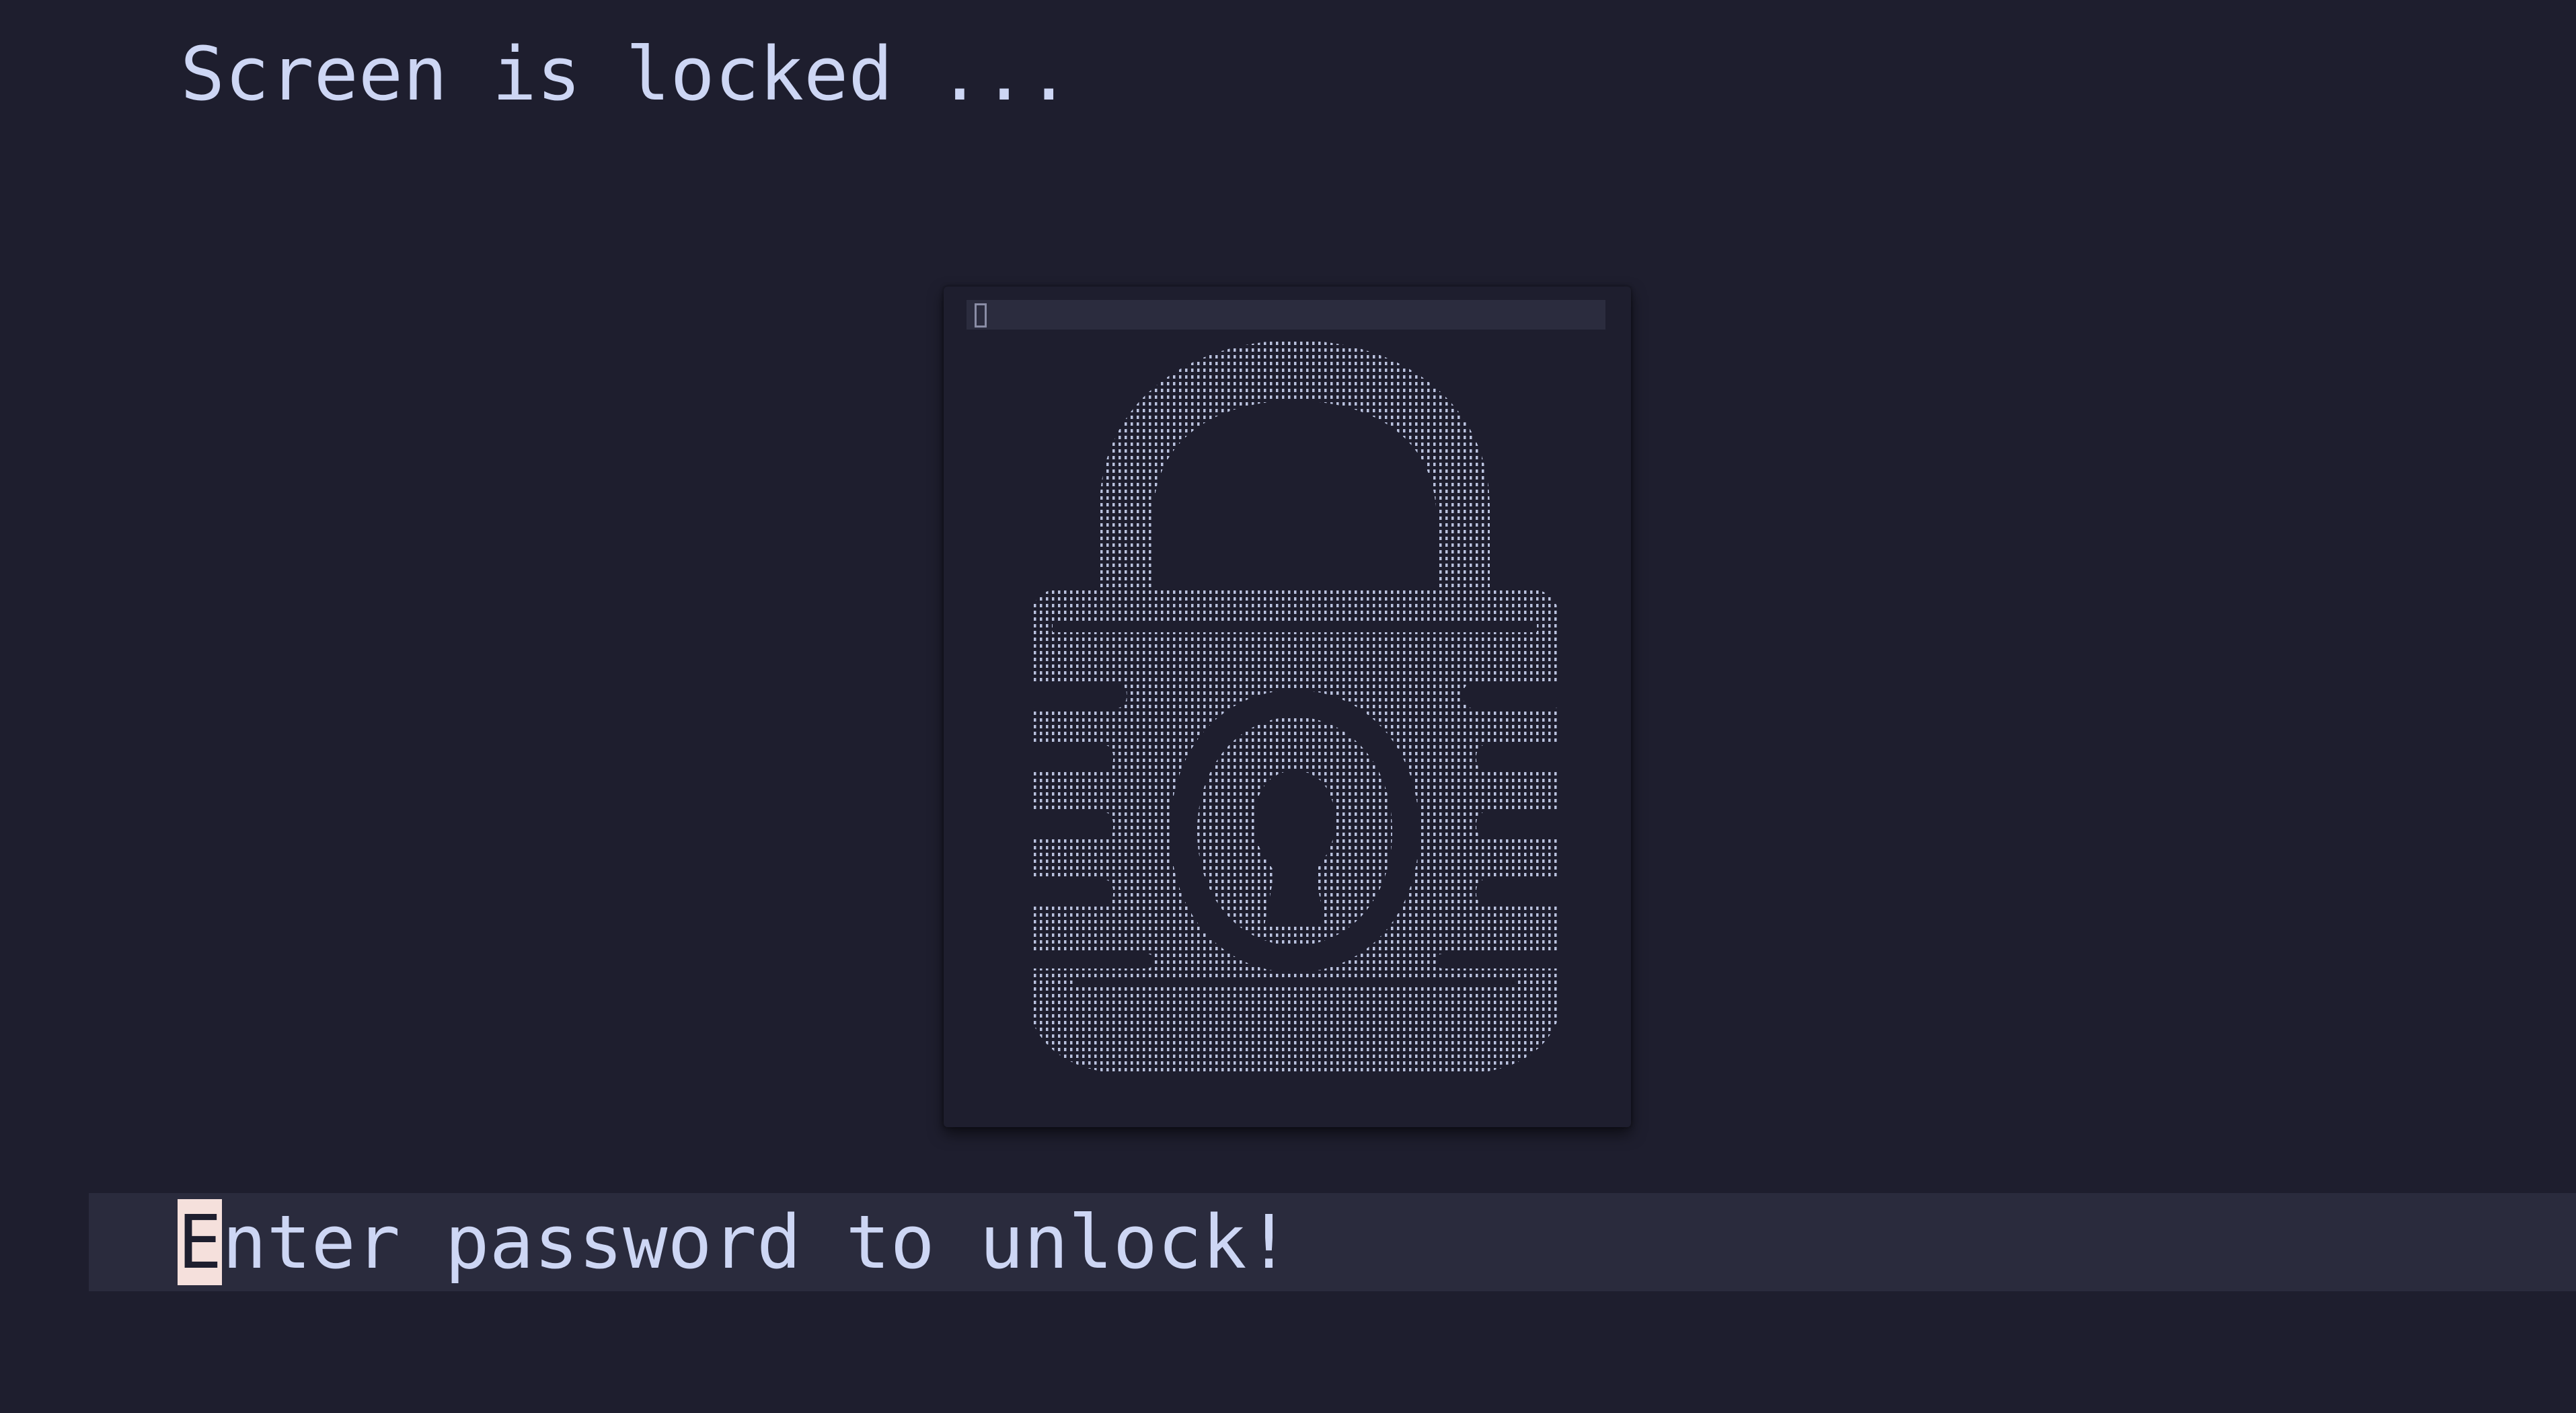  I want to click on password-prompt-bar: Enter password to unlock!, so click(1332, 1242).